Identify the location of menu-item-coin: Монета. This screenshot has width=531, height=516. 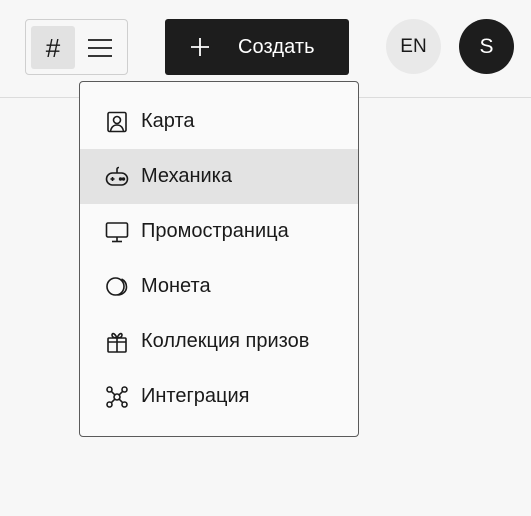
(219, 286).